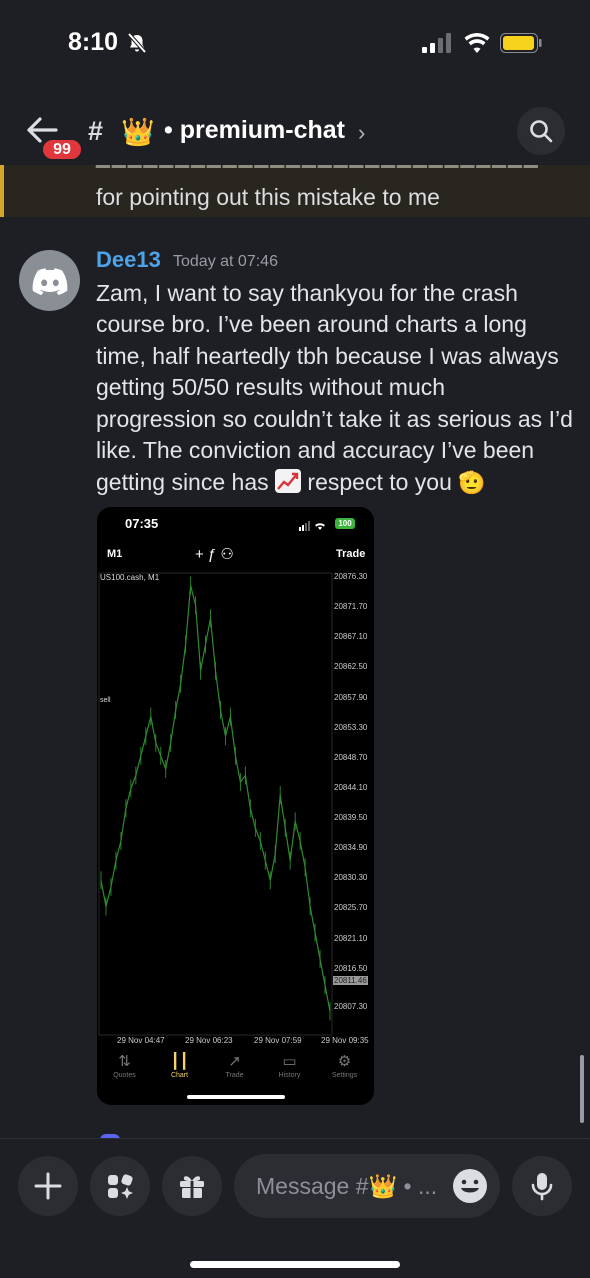  Describe the element at coordinates (351, 938) in the screenshot. I see `price-tick-label: 20821.10` at that location.